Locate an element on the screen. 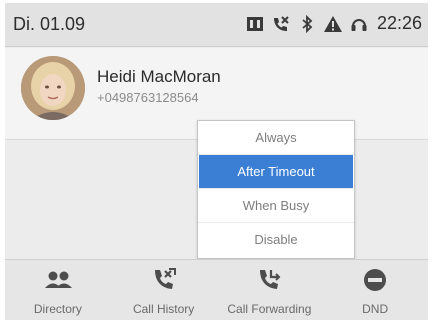 This screenshot has height=323, width=433. dropdown-option-when-busy: When Busy is located at coordinates (276, 206).